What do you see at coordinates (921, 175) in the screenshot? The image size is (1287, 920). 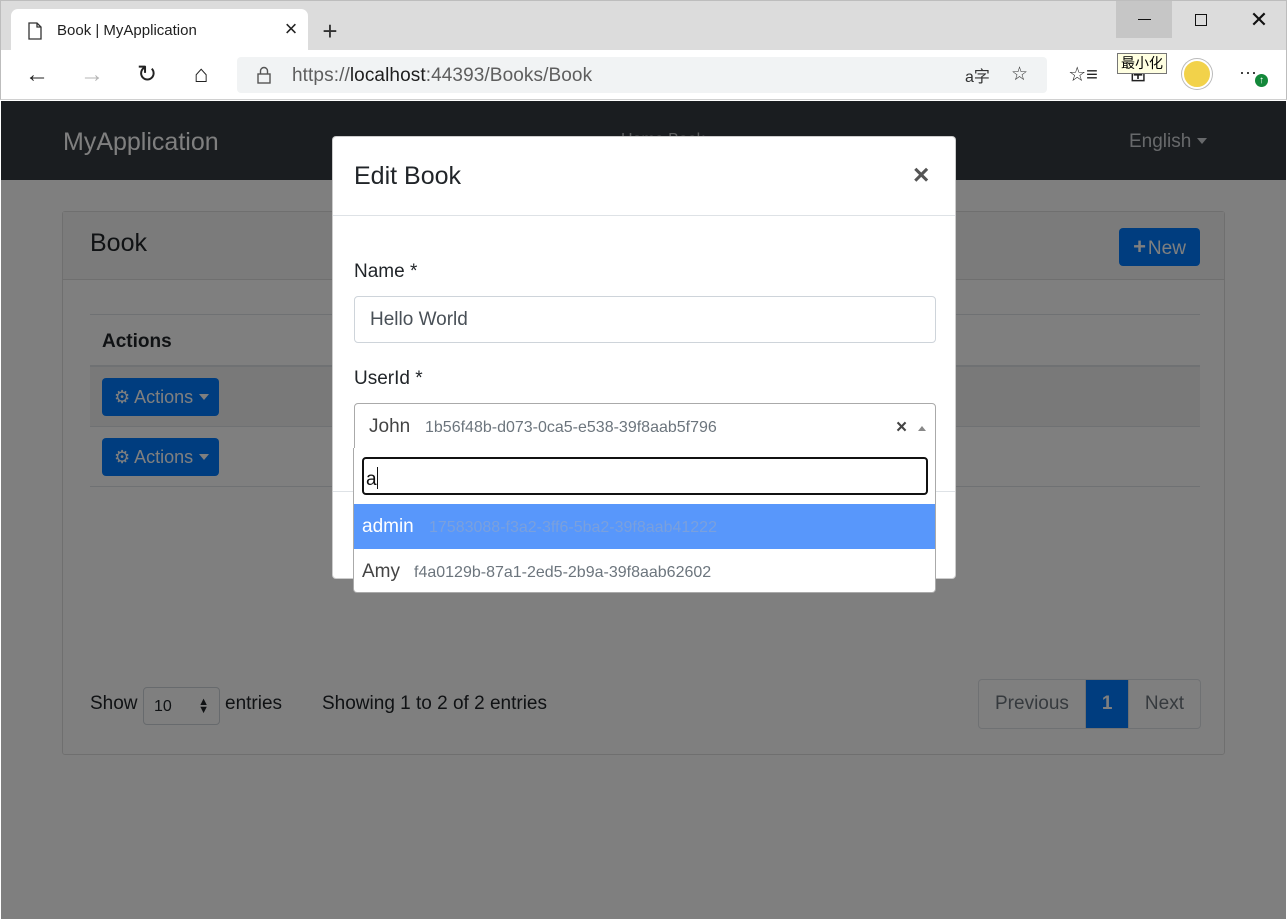 I see `modal-close-icon: ×` at bounding box center [921, 175].